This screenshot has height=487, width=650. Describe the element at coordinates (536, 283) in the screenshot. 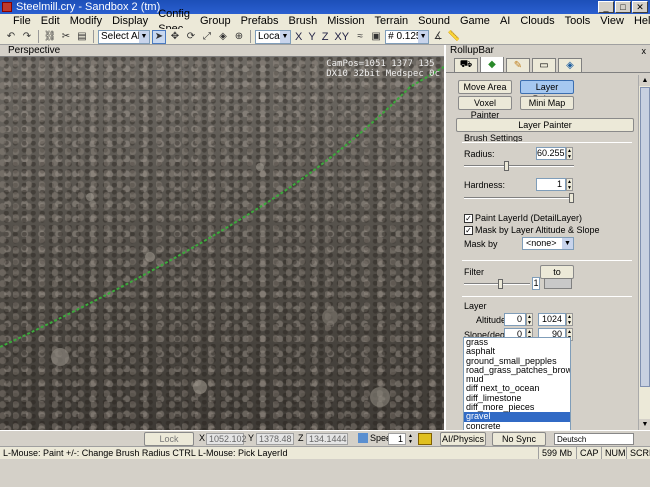

I see `filter-field: 1` at that location.